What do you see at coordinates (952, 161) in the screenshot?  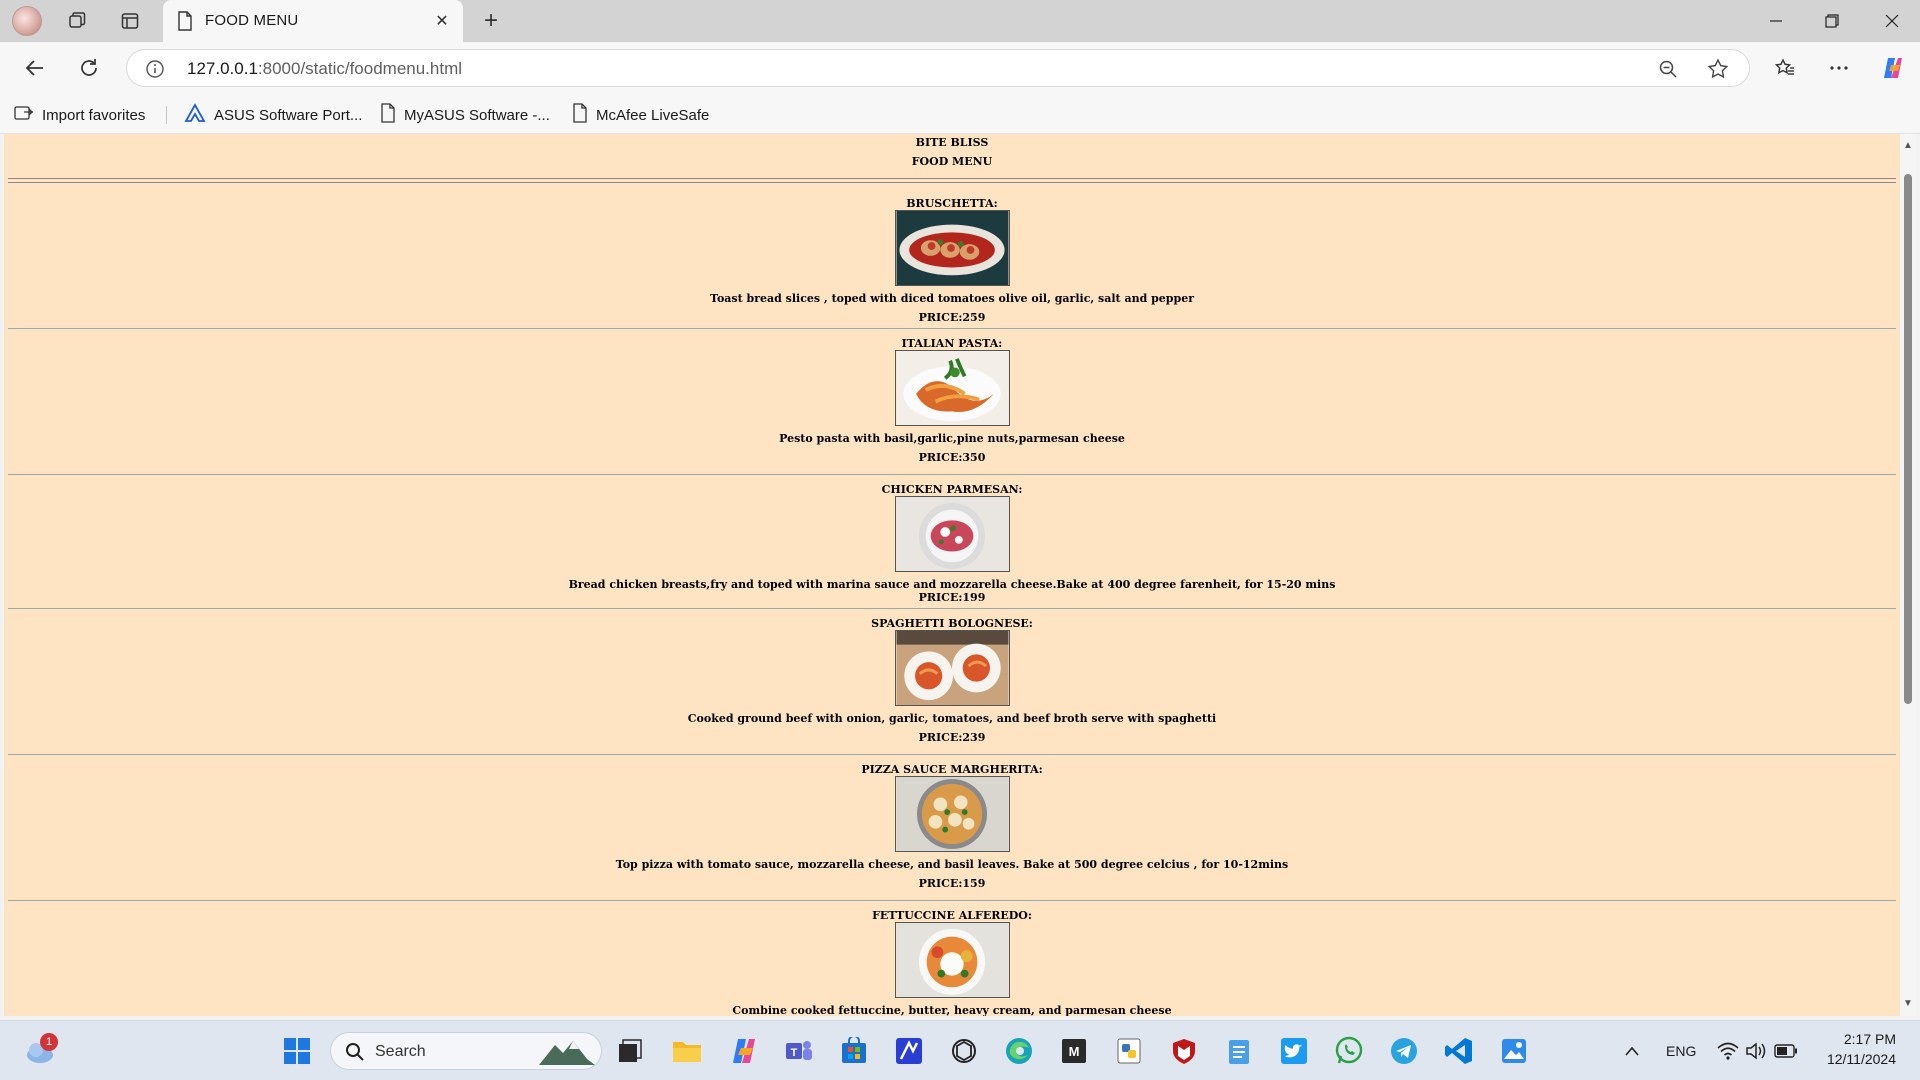 I see `page-title: FOOD MENU` at bounding box center [952, 161].